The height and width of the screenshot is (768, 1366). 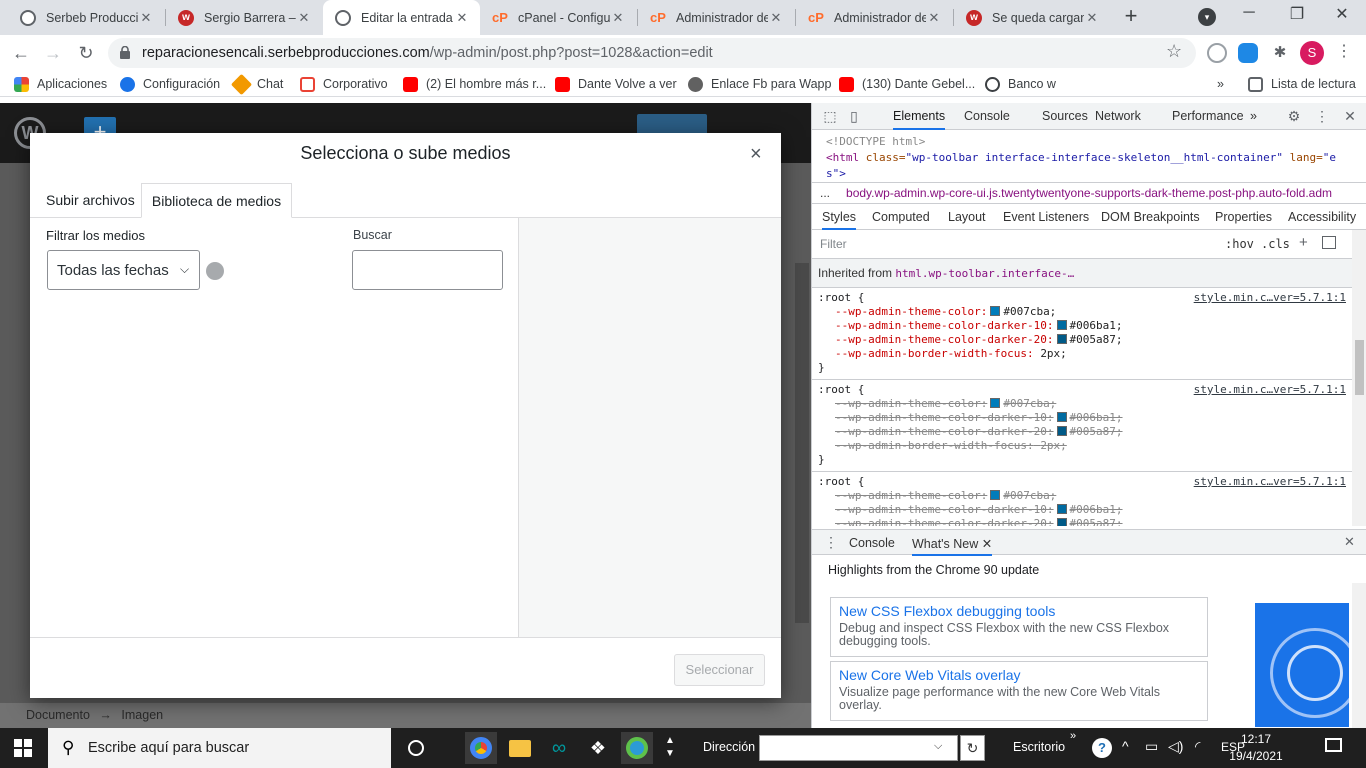 What do you see at coordinates (344, 84) in the screenshot?
I see `bookmark-corporativo: Corporativo` at bounding box center [344, 84].